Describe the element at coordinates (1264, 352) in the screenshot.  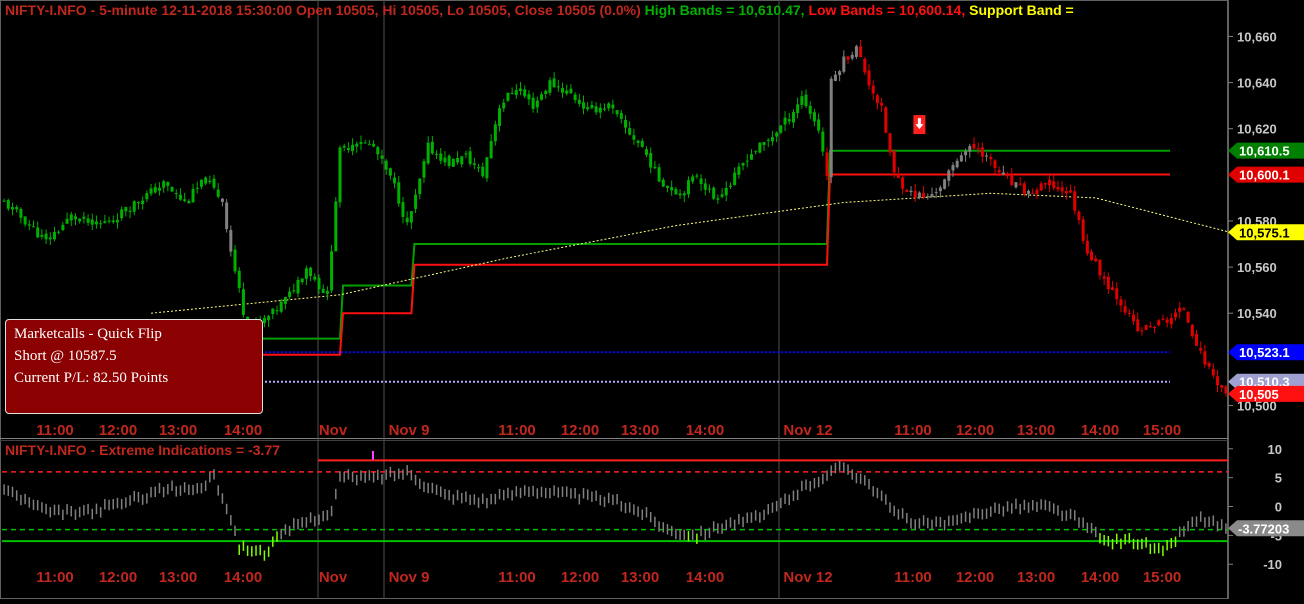
I see `price-tag-label: 10,523.1` at that location.